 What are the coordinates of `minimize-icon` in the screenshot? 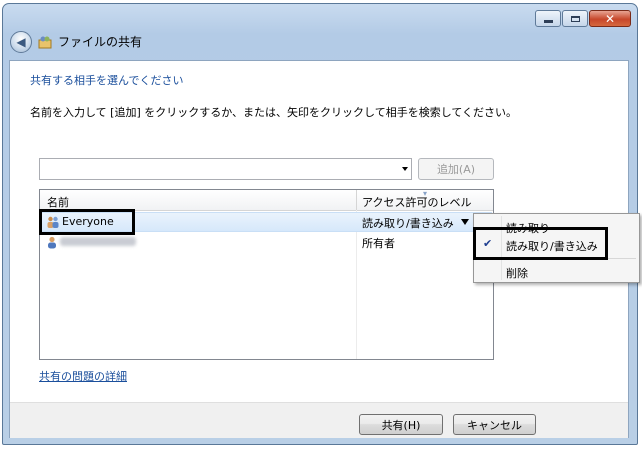 It's located at (548, 21).